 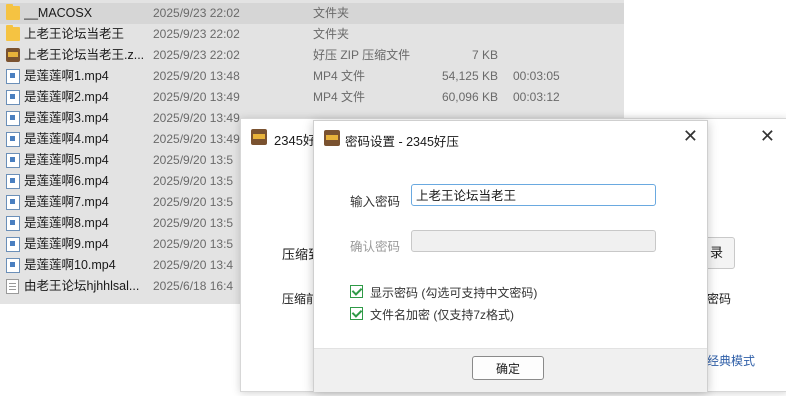 I want to click on password-label: 输入密码, so click(x=375, y=202).